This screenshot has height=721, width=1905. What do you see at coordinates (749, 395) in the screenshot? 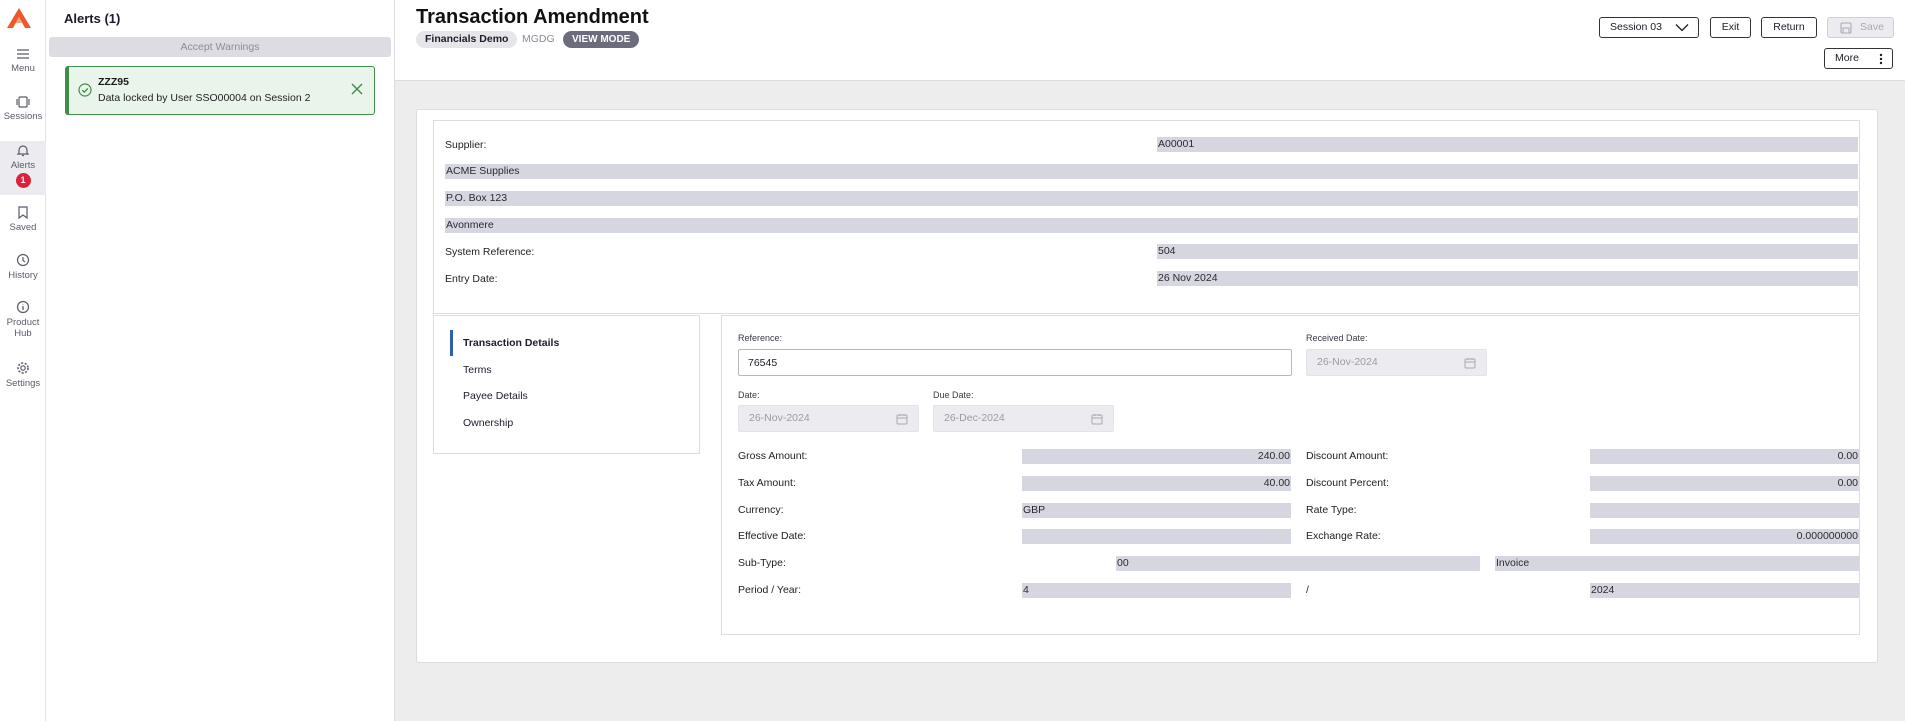
I see `date-label: Date:` at bounding box center [749, 395].